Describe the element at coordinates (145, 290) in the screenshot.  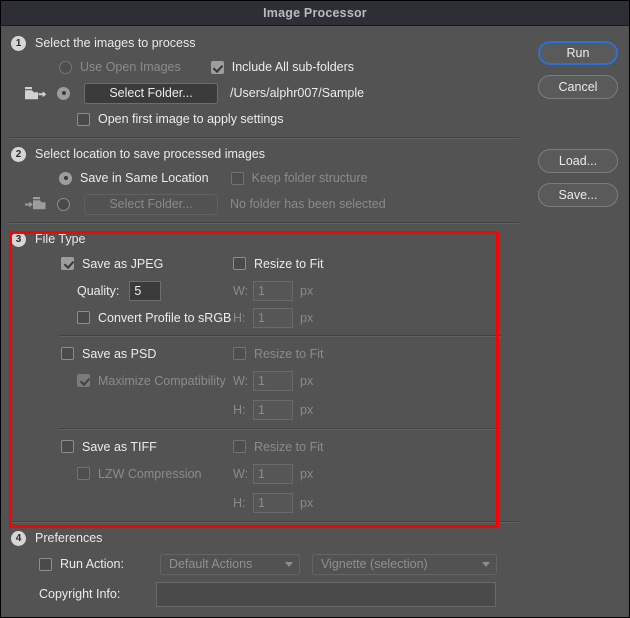
I see `jpeg-quality-input` at that location.